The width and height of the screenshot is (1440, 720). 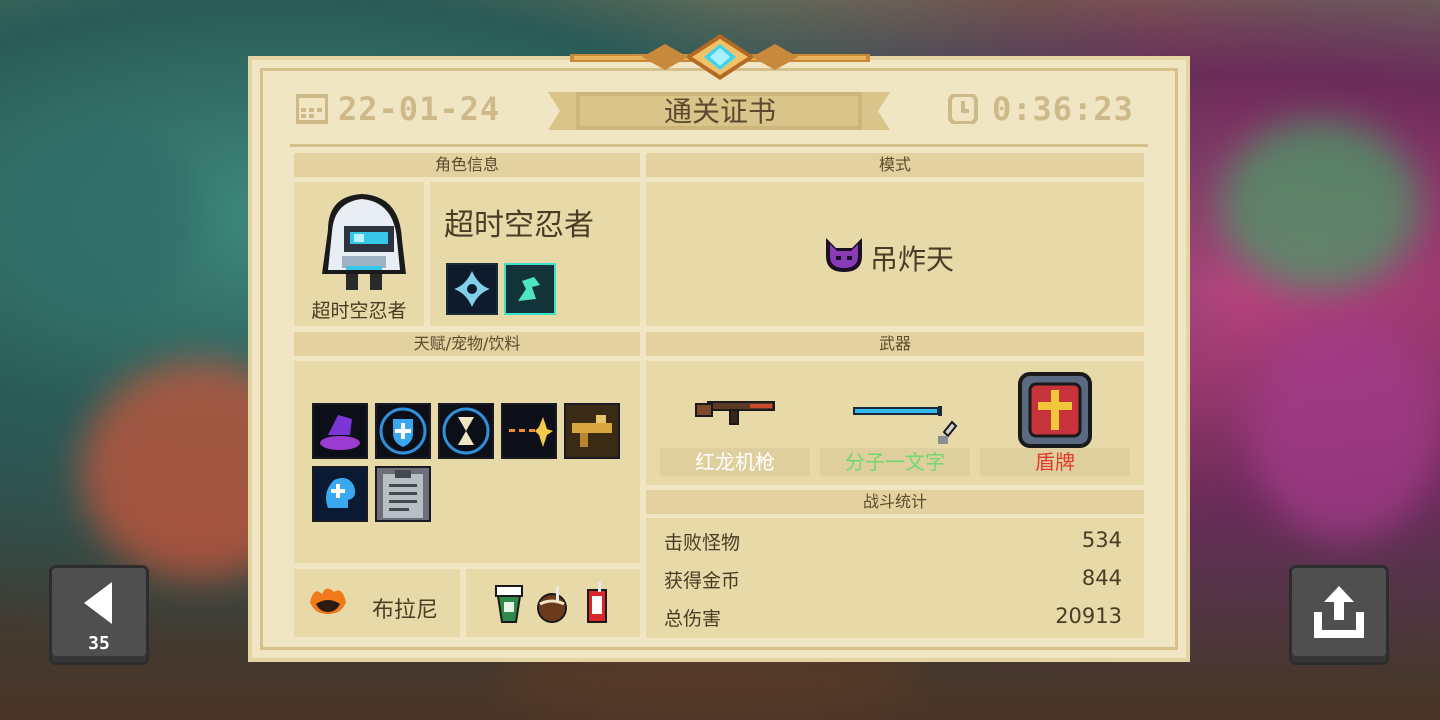 I want to click on clipboard-talent-icon, so click(x=403, y=494).